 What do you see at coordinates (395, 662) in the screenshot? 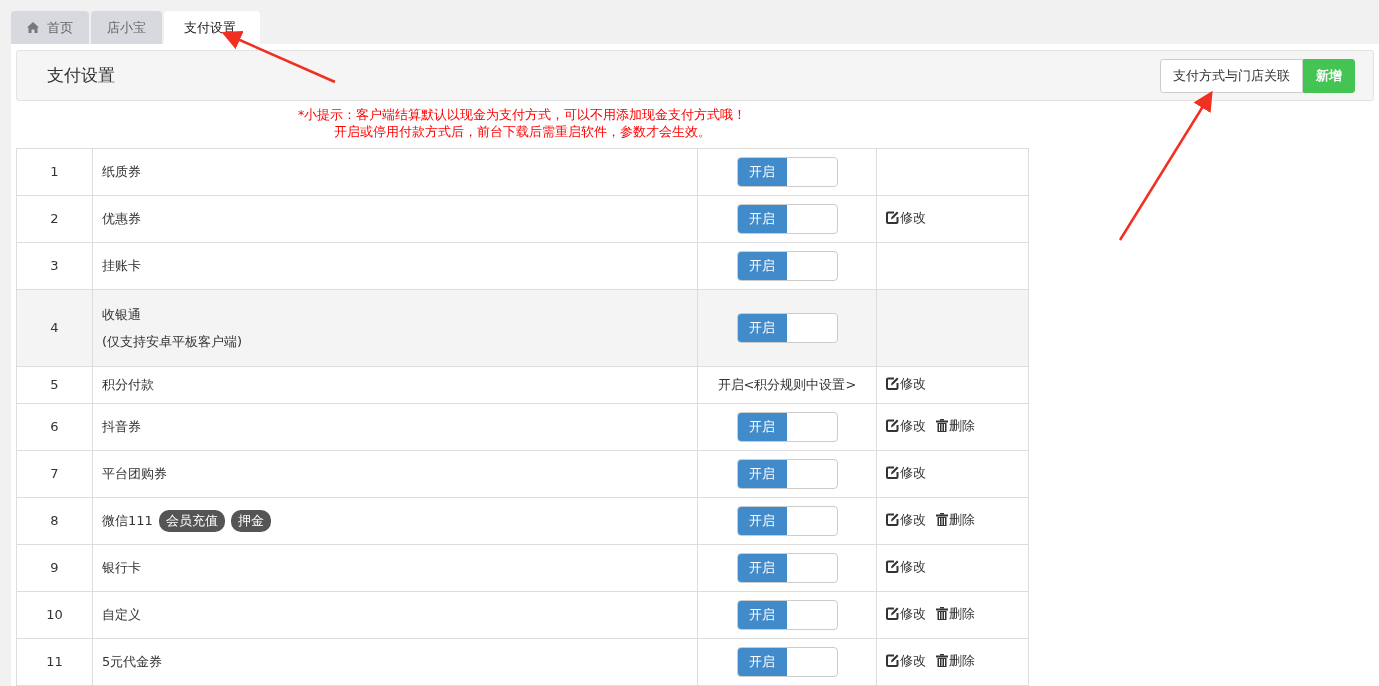
I see `payment-name: 5元代金券` at bounding box center [395, 662].